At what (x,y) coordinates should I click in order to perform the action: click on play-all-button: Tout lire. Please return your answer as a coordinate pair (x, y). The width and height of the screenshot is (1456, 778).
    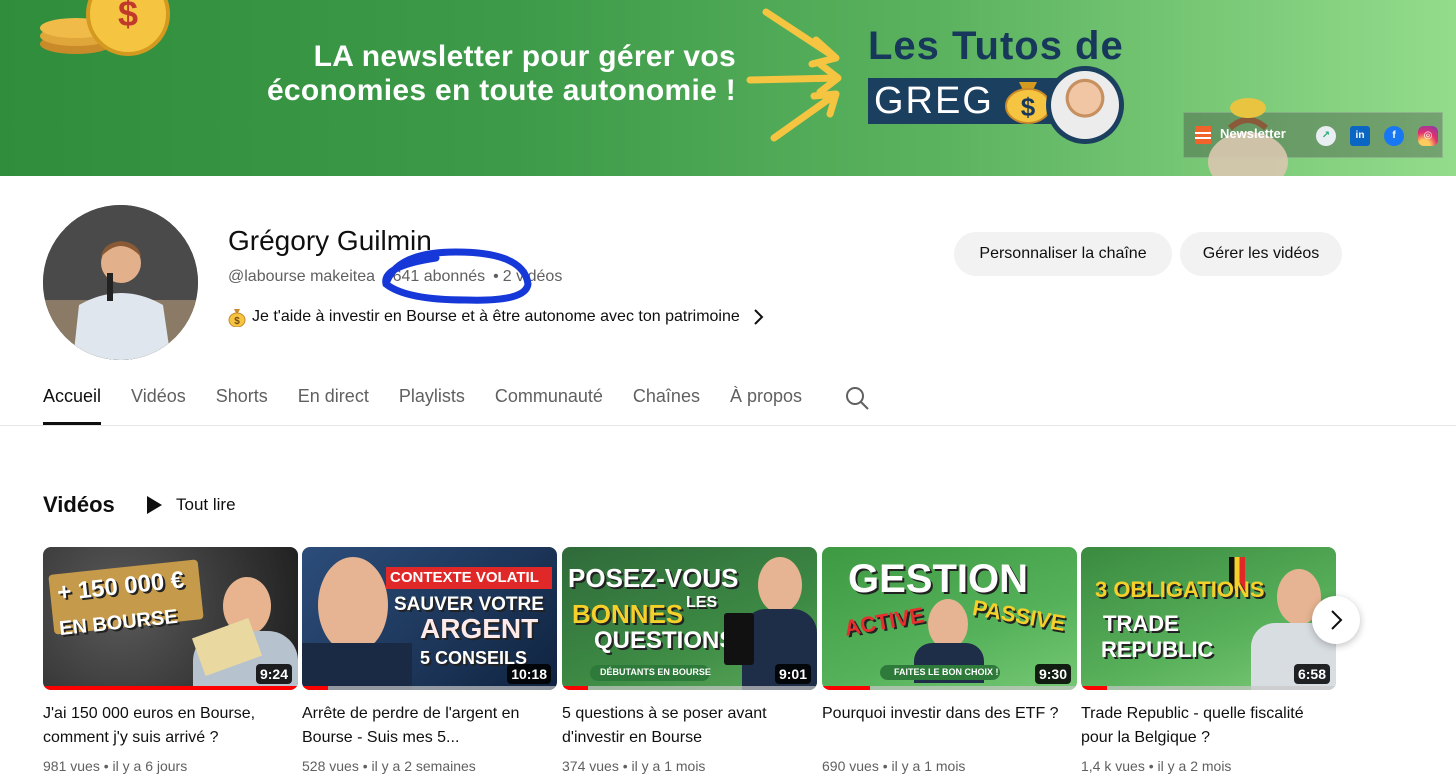
    Looking at the image, I should click on (190, 505).